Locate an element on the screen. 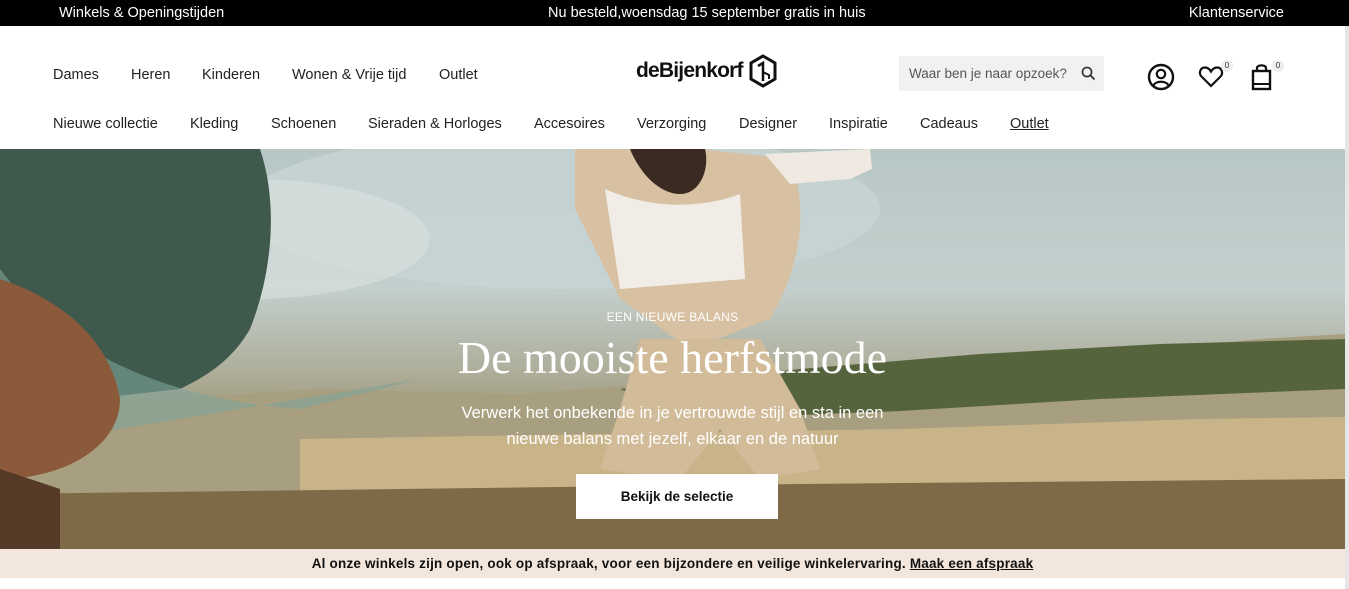 The width and height of the screenshot is (1349, 589). wishlist-count-badge: 0 is located at coordinates (1227, 66).